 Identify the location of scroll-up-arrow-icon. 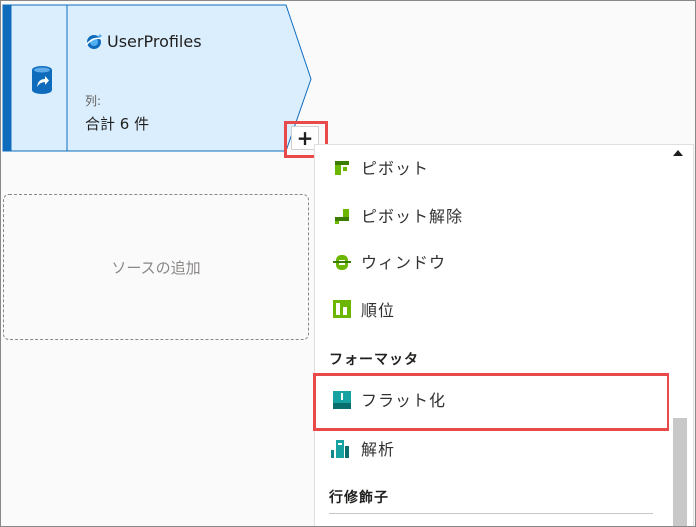
(678, 153).